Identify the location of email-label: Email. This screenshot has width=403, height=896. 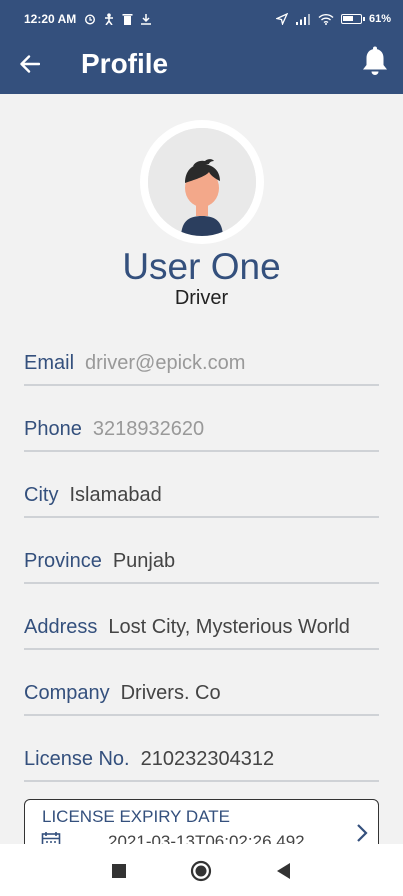
(49, 363).